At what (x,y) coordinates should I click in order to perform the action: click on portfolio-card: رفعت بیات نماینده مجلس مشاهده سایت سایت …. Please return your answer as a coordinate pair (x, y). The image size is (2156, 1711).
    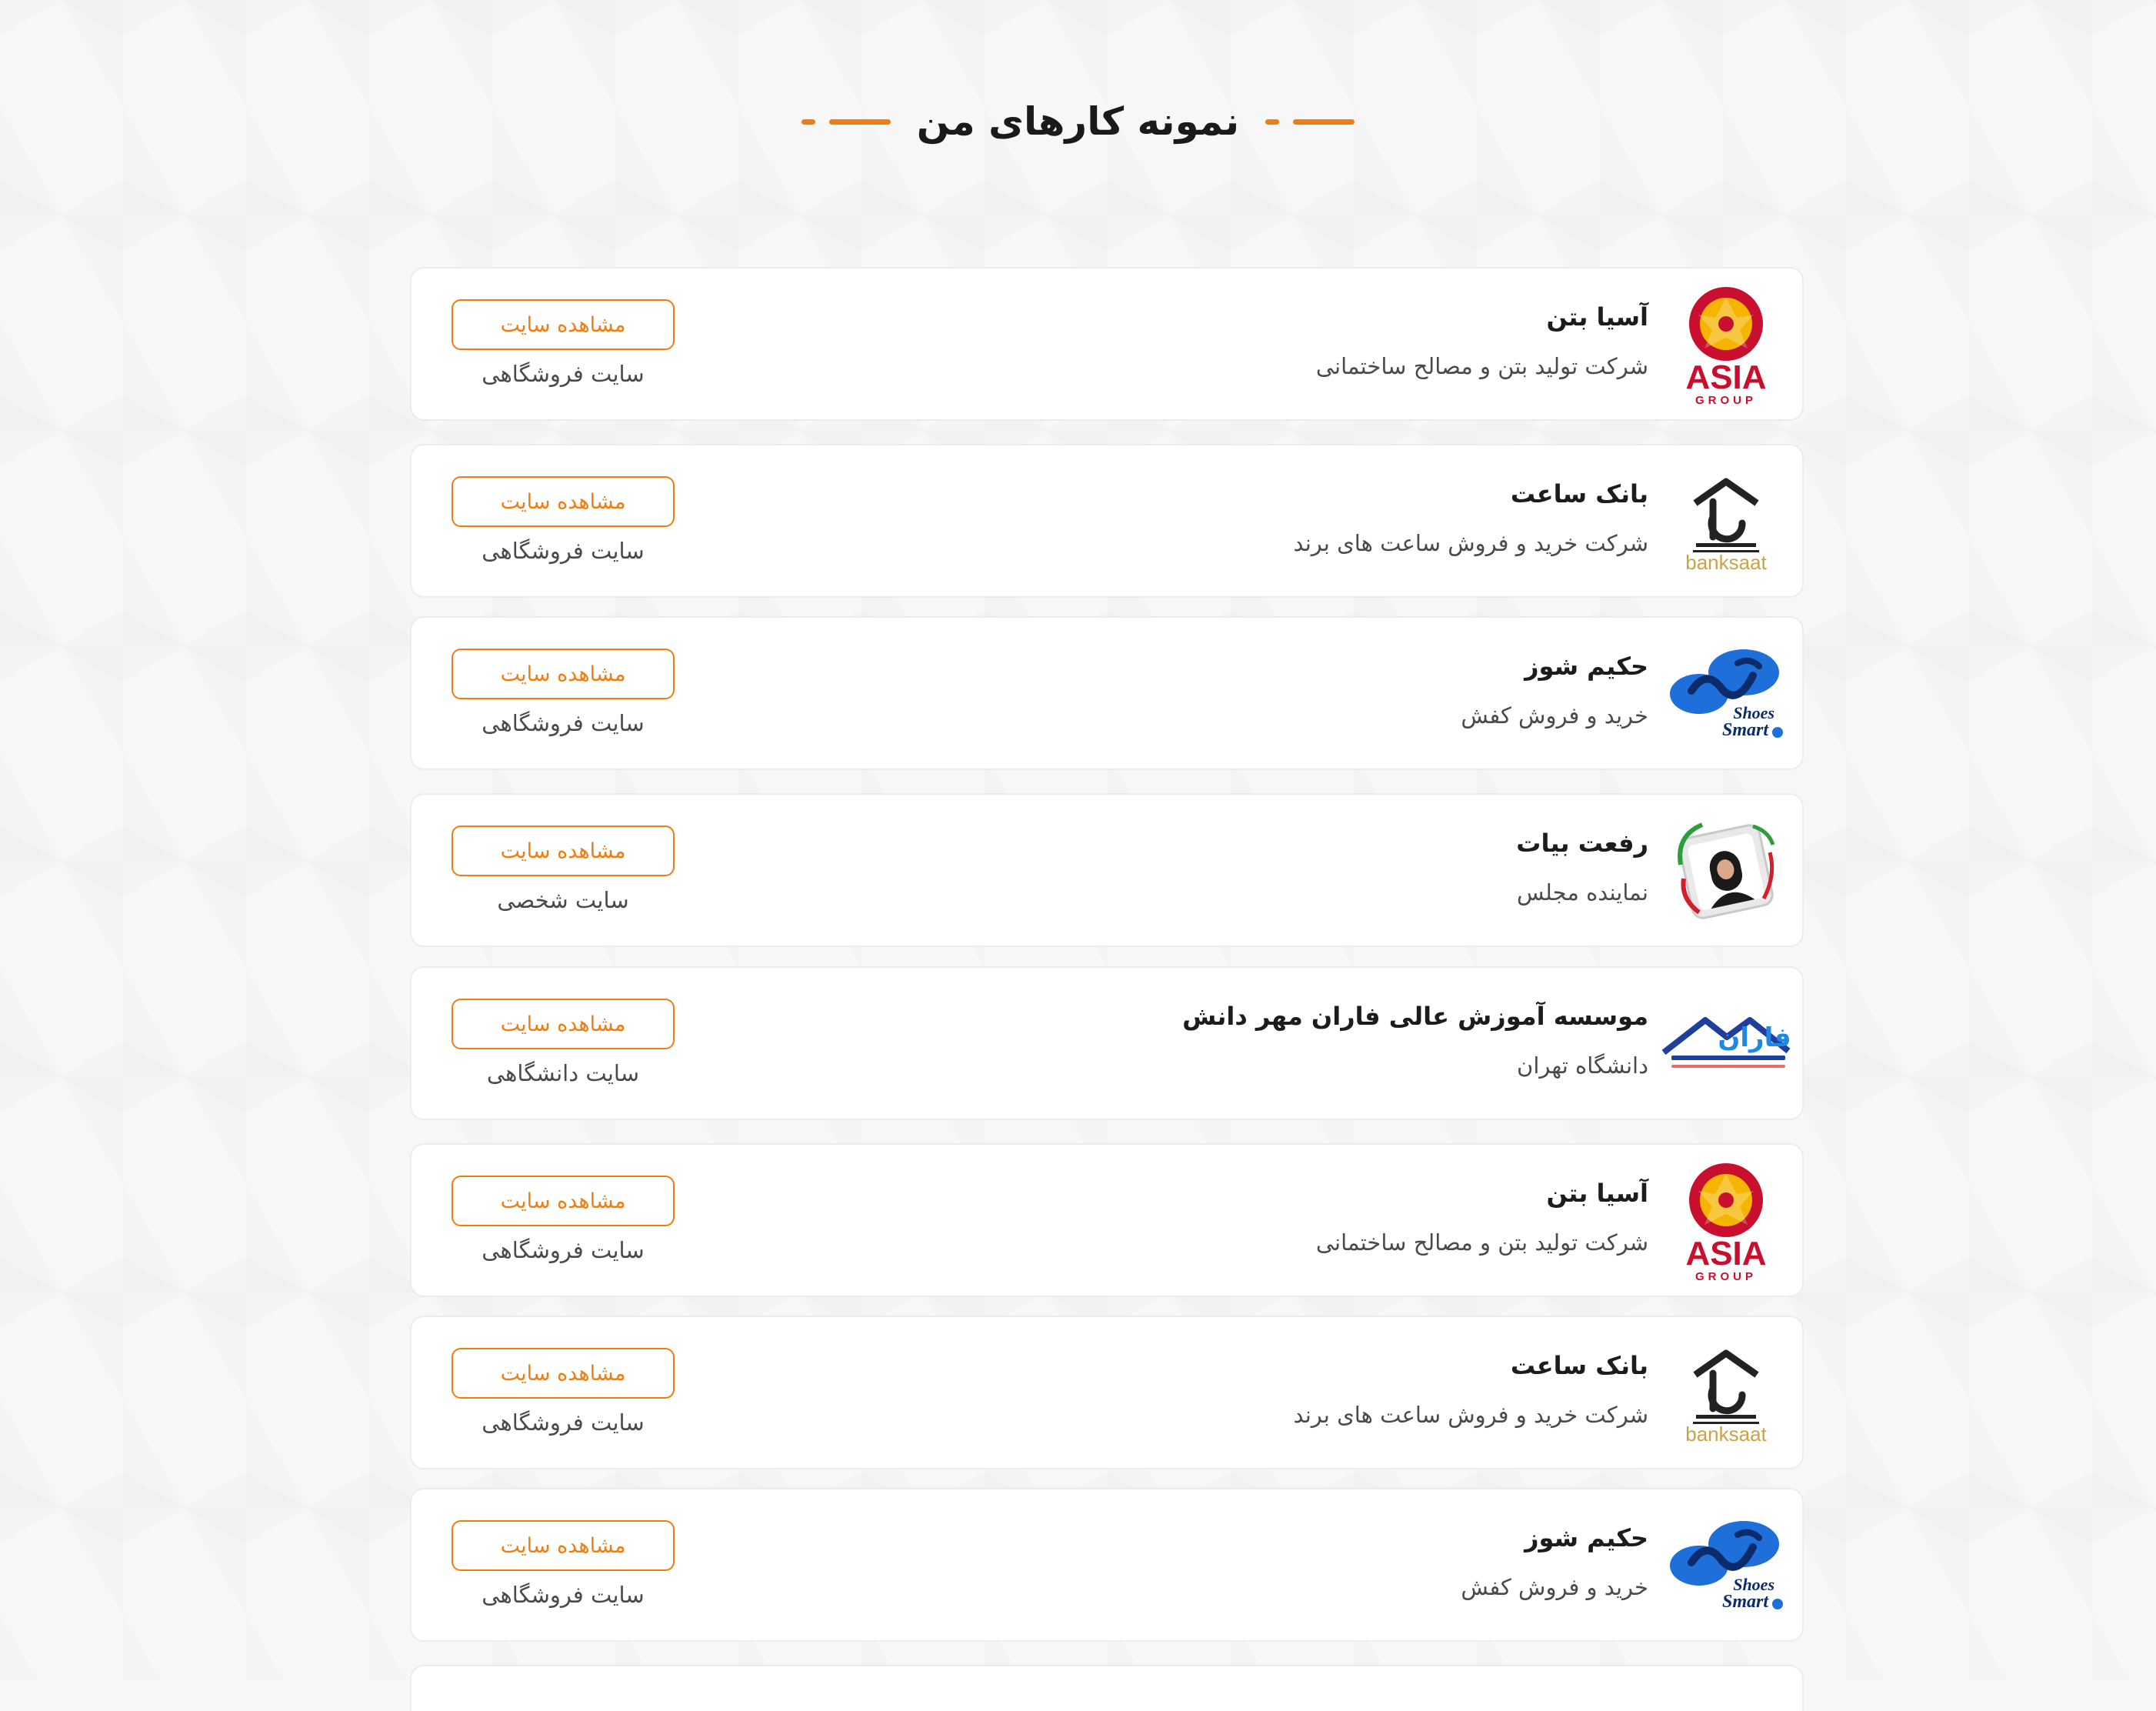
    Looking at the image, I should click on (1107, 870).